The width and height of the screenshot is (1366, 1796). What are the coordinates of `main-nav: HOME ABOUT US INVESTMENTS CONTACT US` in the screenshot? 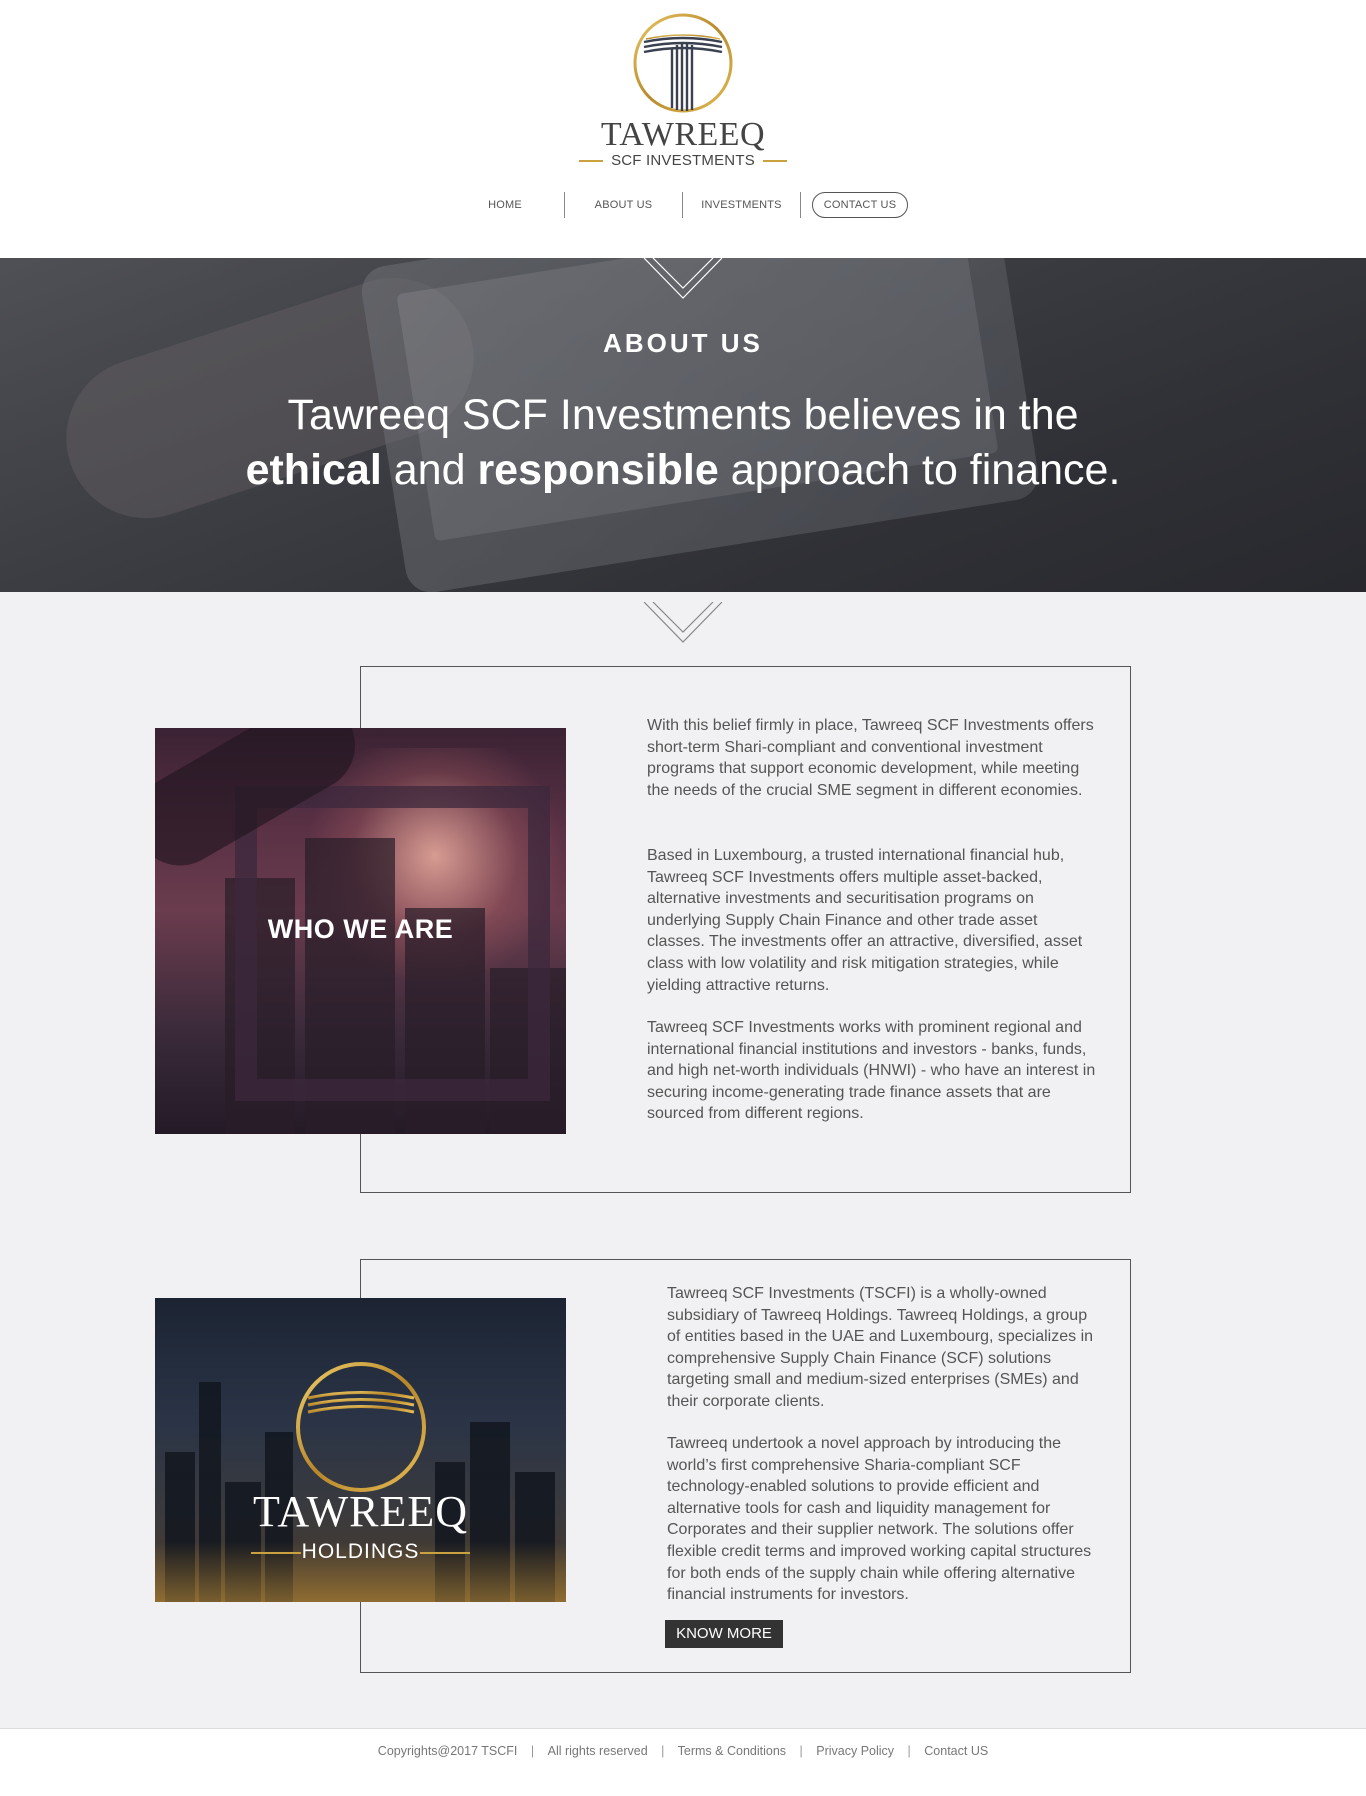 It's located at (683, 205).